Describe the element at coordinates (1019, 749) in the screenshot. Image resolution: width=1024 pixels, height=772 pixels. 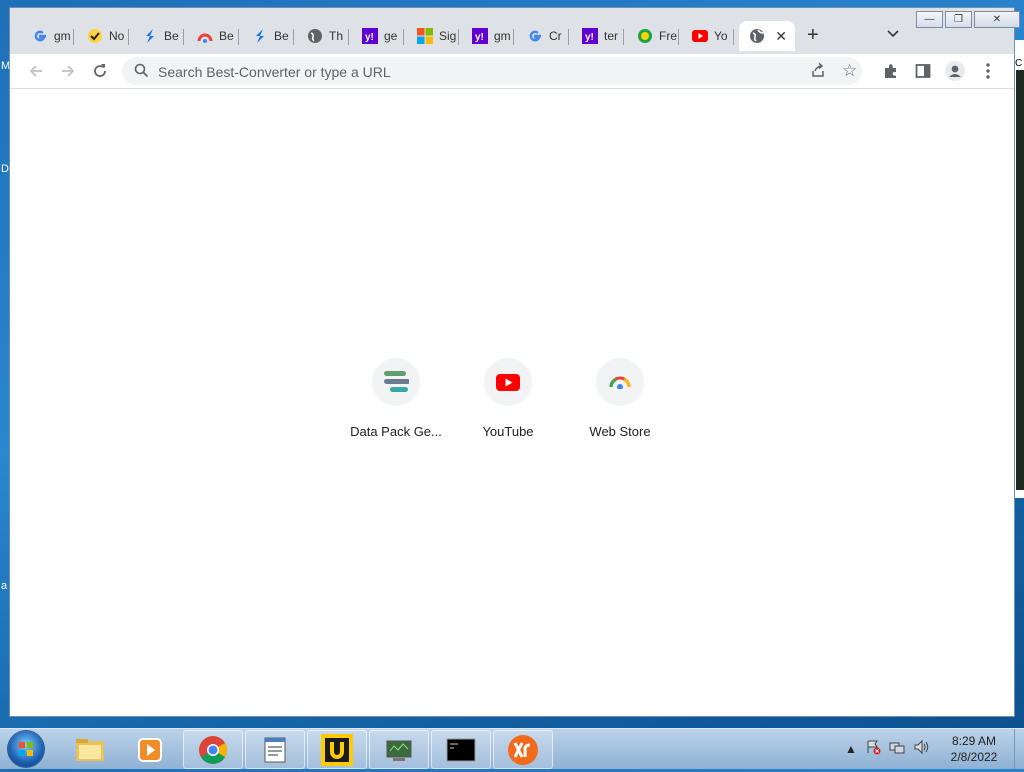
I see `show-desktop-button` at that location.